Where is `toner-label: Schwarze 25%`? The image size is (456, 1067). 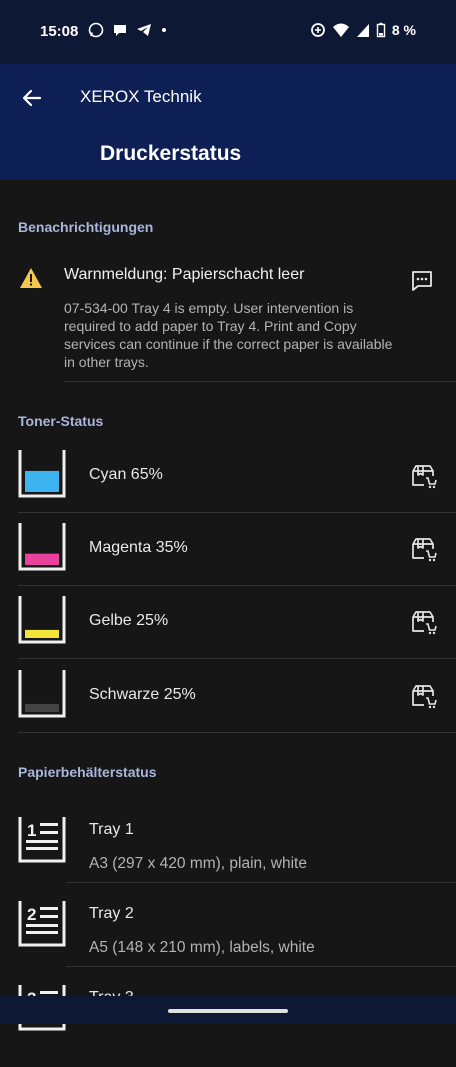 toner-label: Schwarze 25% is located at coordinates (142, 694).